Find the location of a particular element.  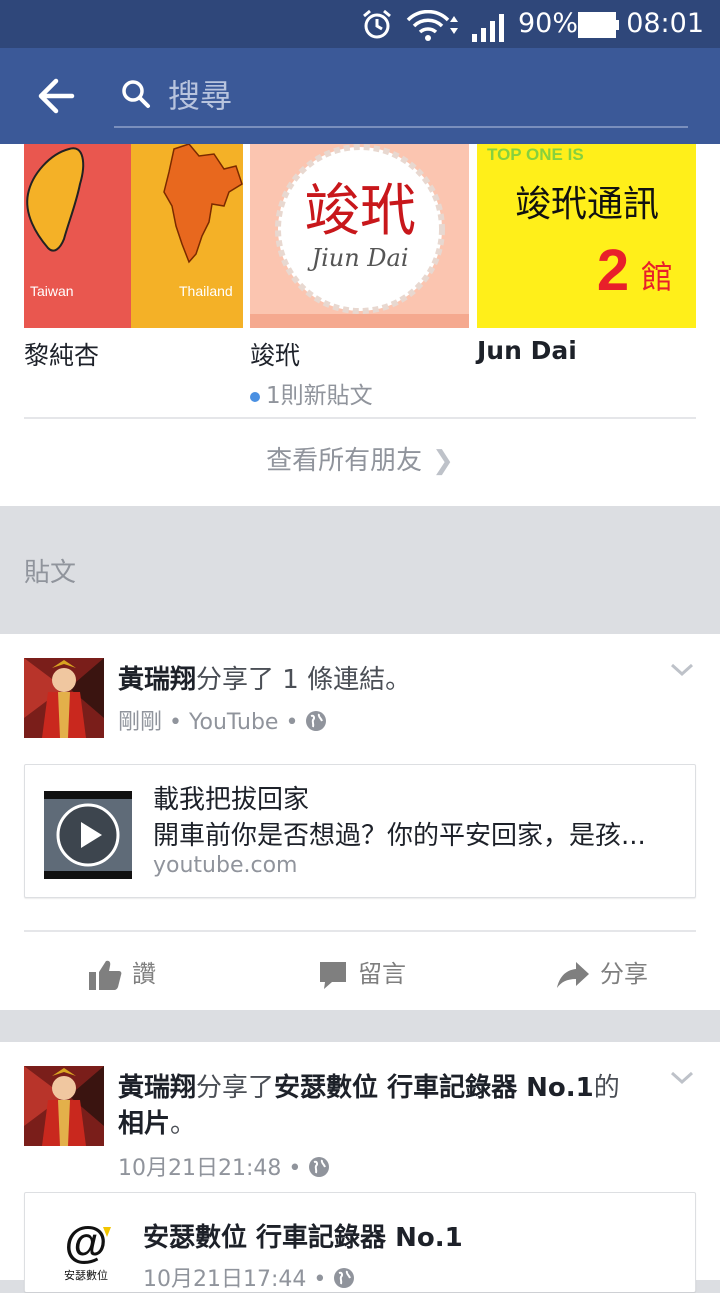

logo-subtitle: Jiun Dai is located at coordinates (357, 258).